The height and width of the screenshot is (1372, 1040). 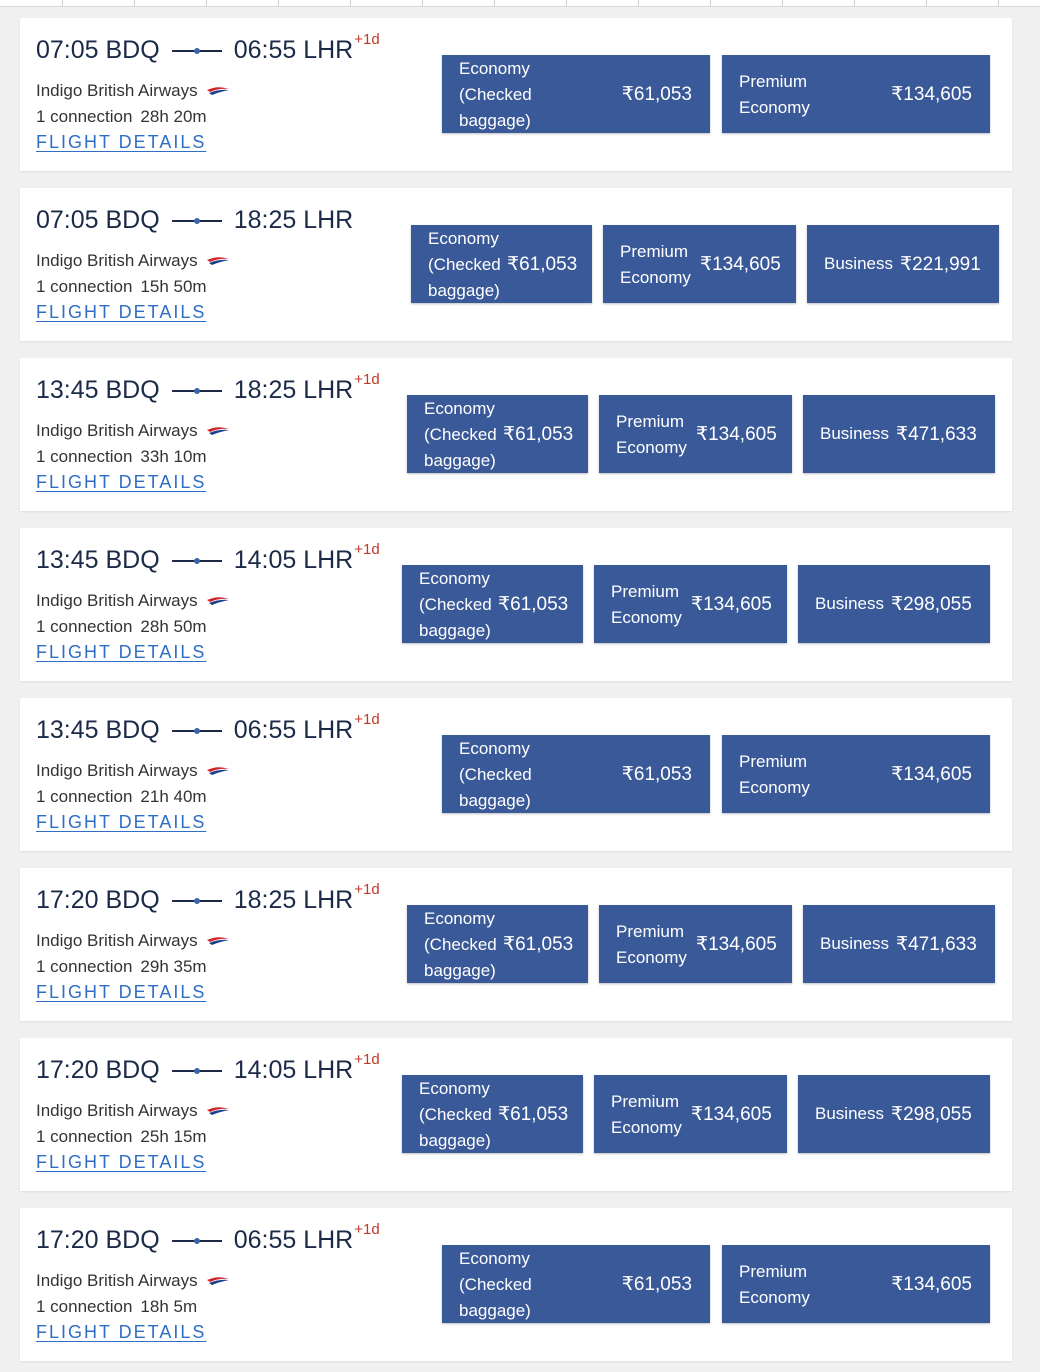 I want to click on flight-times: 17:20 BDQ 06:55 LHR +1d, so click(x=208, y=1238).